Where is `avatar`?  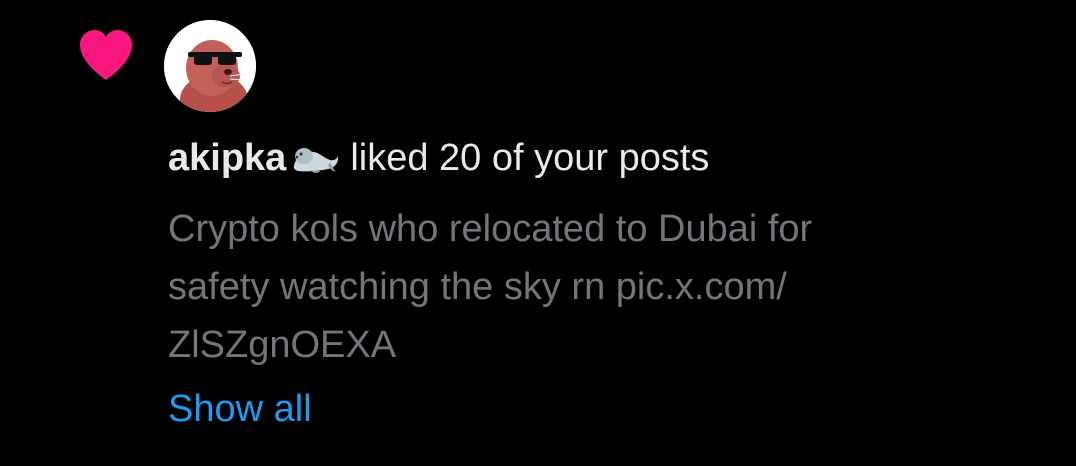
avatar is located at coordinates (210, 66).